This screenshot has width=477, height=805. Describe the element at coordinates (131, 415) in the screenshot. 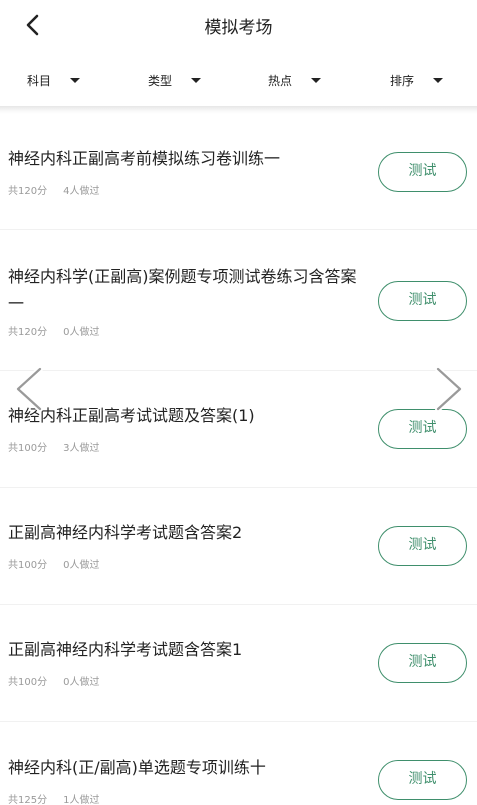

I see `exam-title: 神经内科正副高考试试题及答案(1)` at that location.